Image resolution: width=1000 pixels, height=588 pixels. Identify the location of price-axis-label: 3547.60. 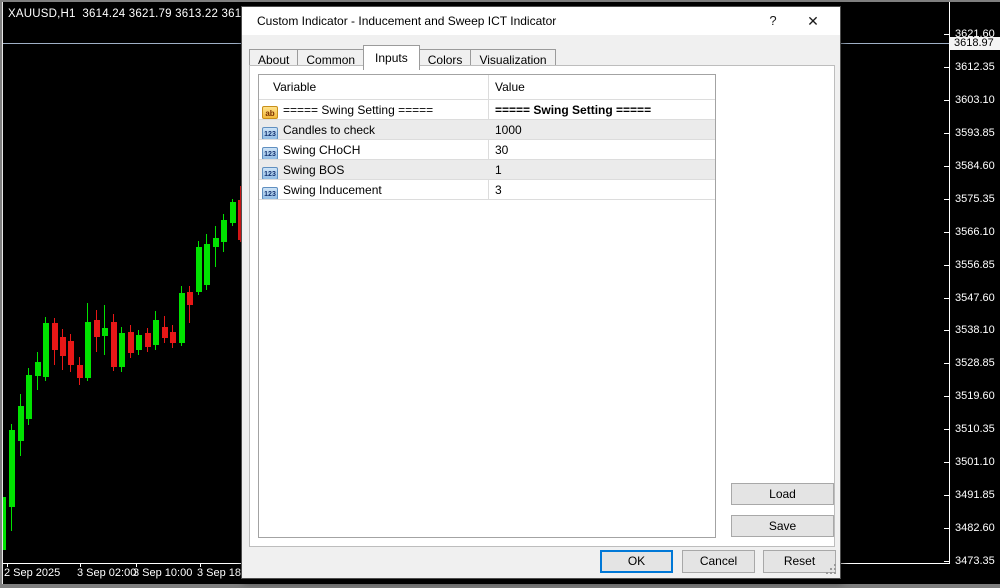
(975, 298).